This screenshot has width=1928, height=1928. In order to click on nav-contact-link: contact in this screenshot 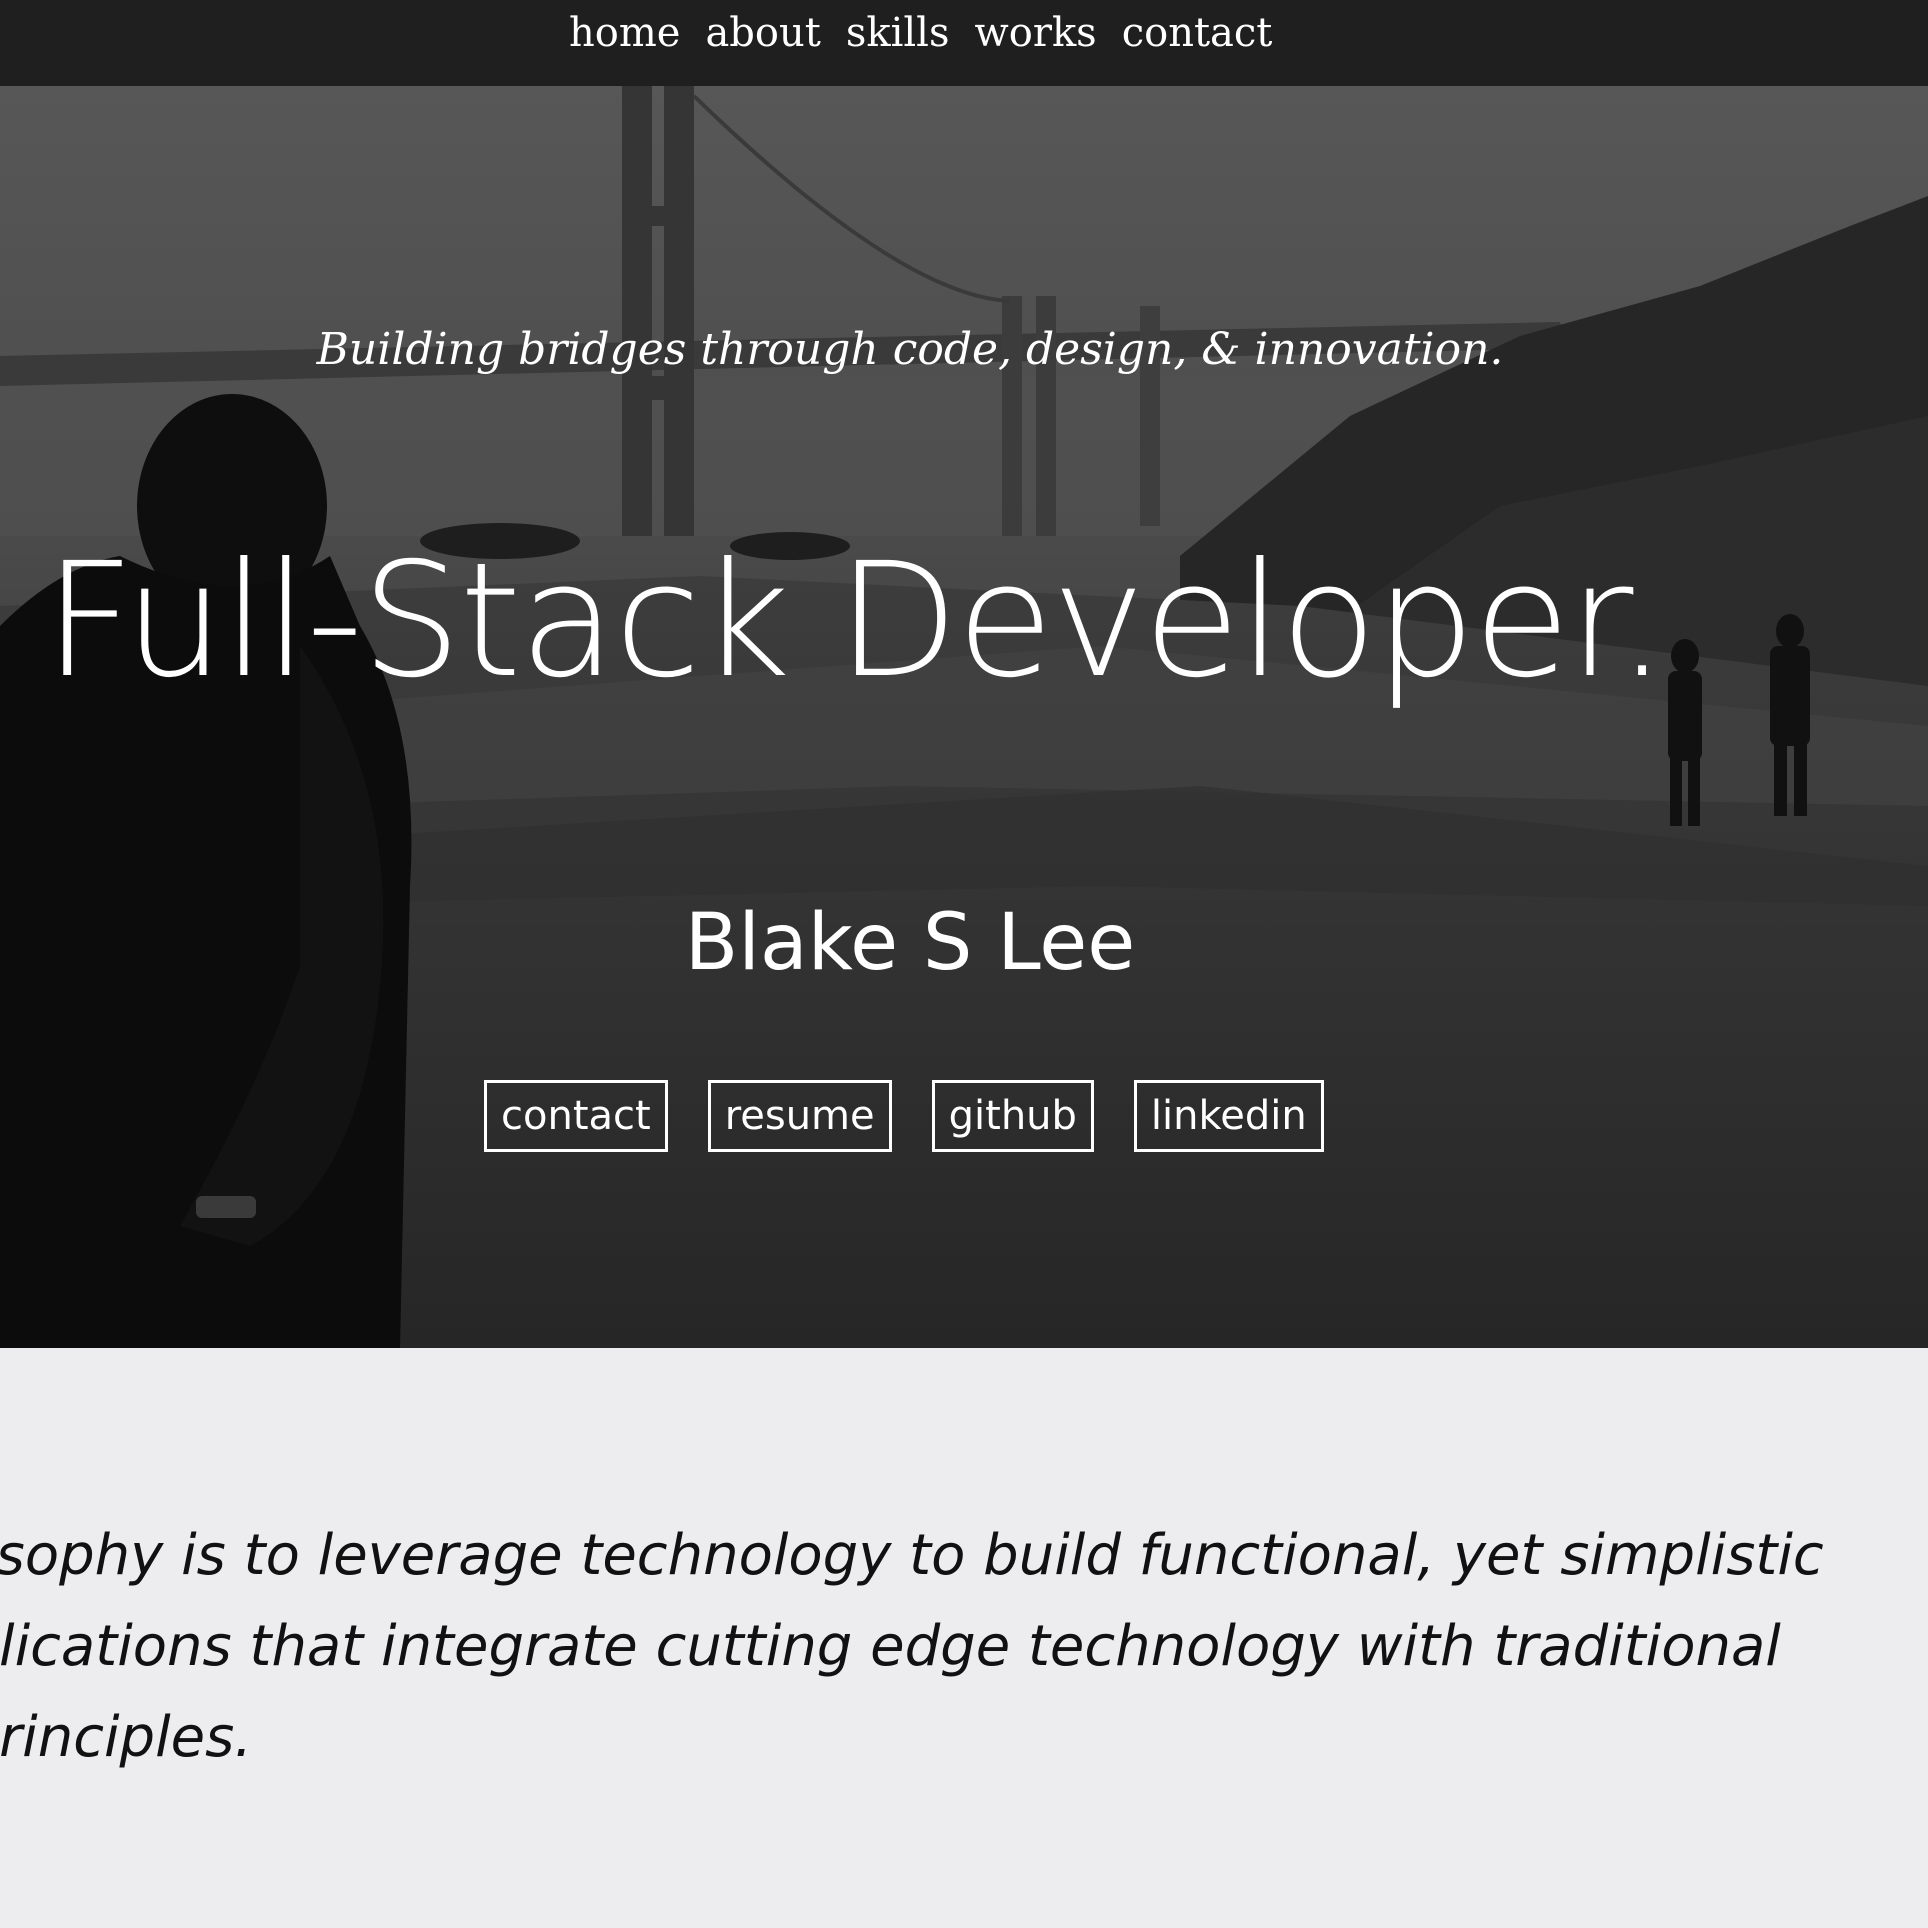, I will do `click(1197, 33)`.